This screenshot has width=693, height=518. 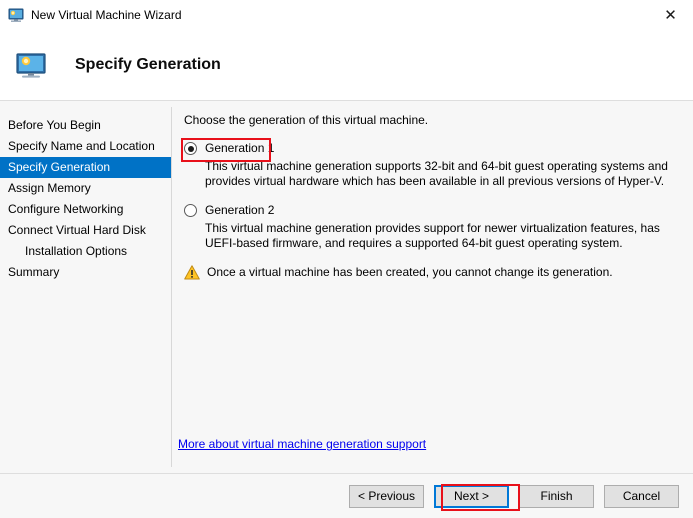 What do you see at coordinates (85, 167) in the screenshot?
I see `sidebar-item-specify-generation: Specify Generation` at bounding box center [85, 167].